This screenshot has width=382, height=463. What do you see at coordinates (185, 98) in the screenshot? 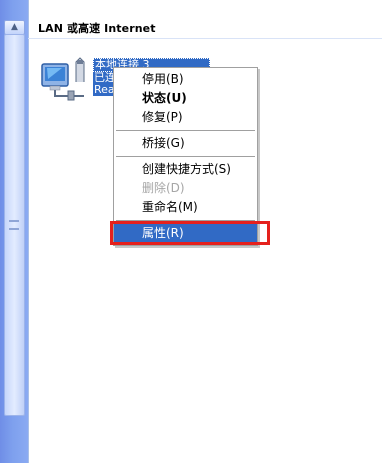
I see `menu-item-status: 状态(U)` at bounding box center [185, 98].